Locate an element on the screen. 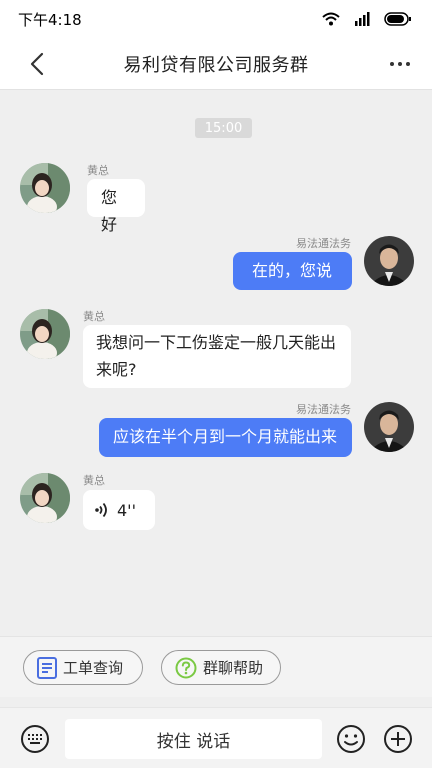  emoji-icon is located at coordinates (351, 739).